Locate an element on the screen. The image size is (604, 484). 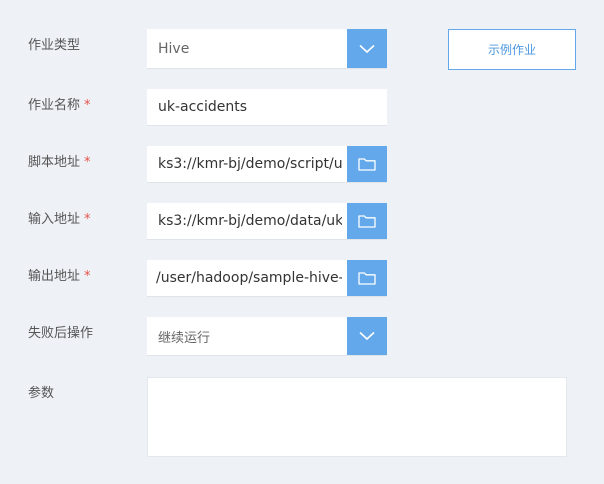
job-type-select: Hive is located at coordinates (267, 49).